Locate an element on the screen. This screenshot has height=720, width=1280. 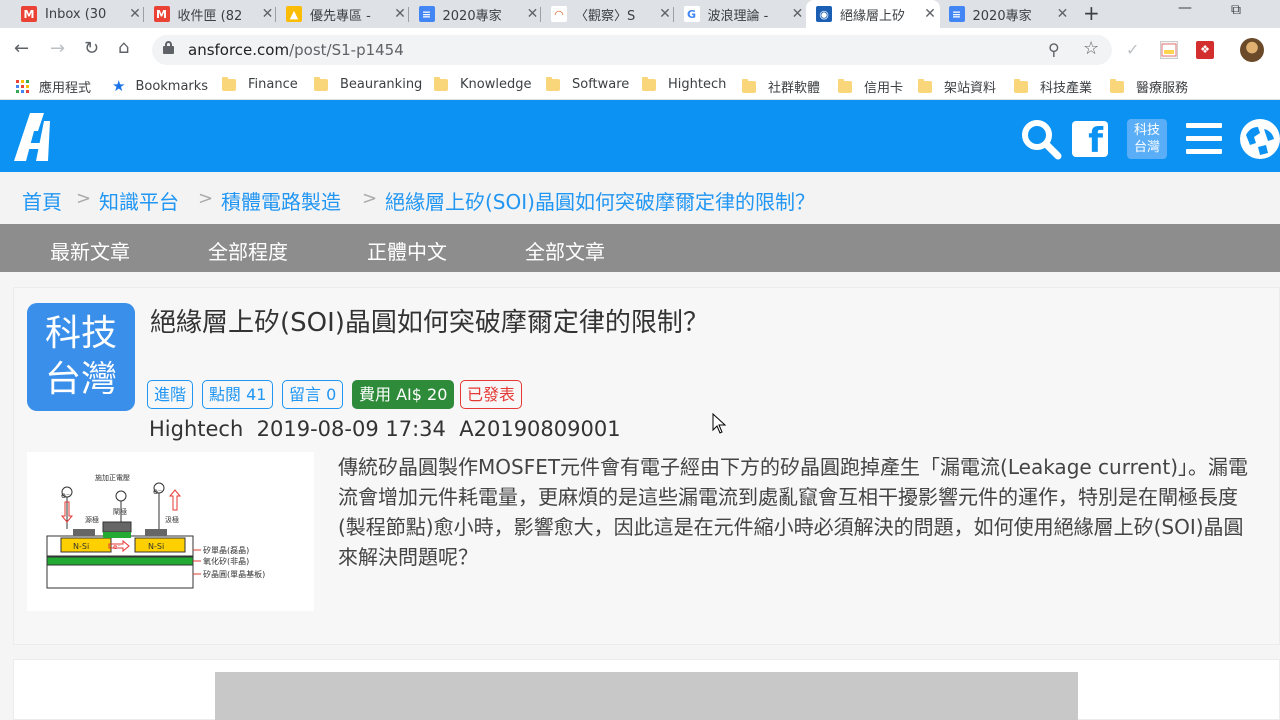
bookmark-label: Bookmarks is located at coordinates (172, 86).